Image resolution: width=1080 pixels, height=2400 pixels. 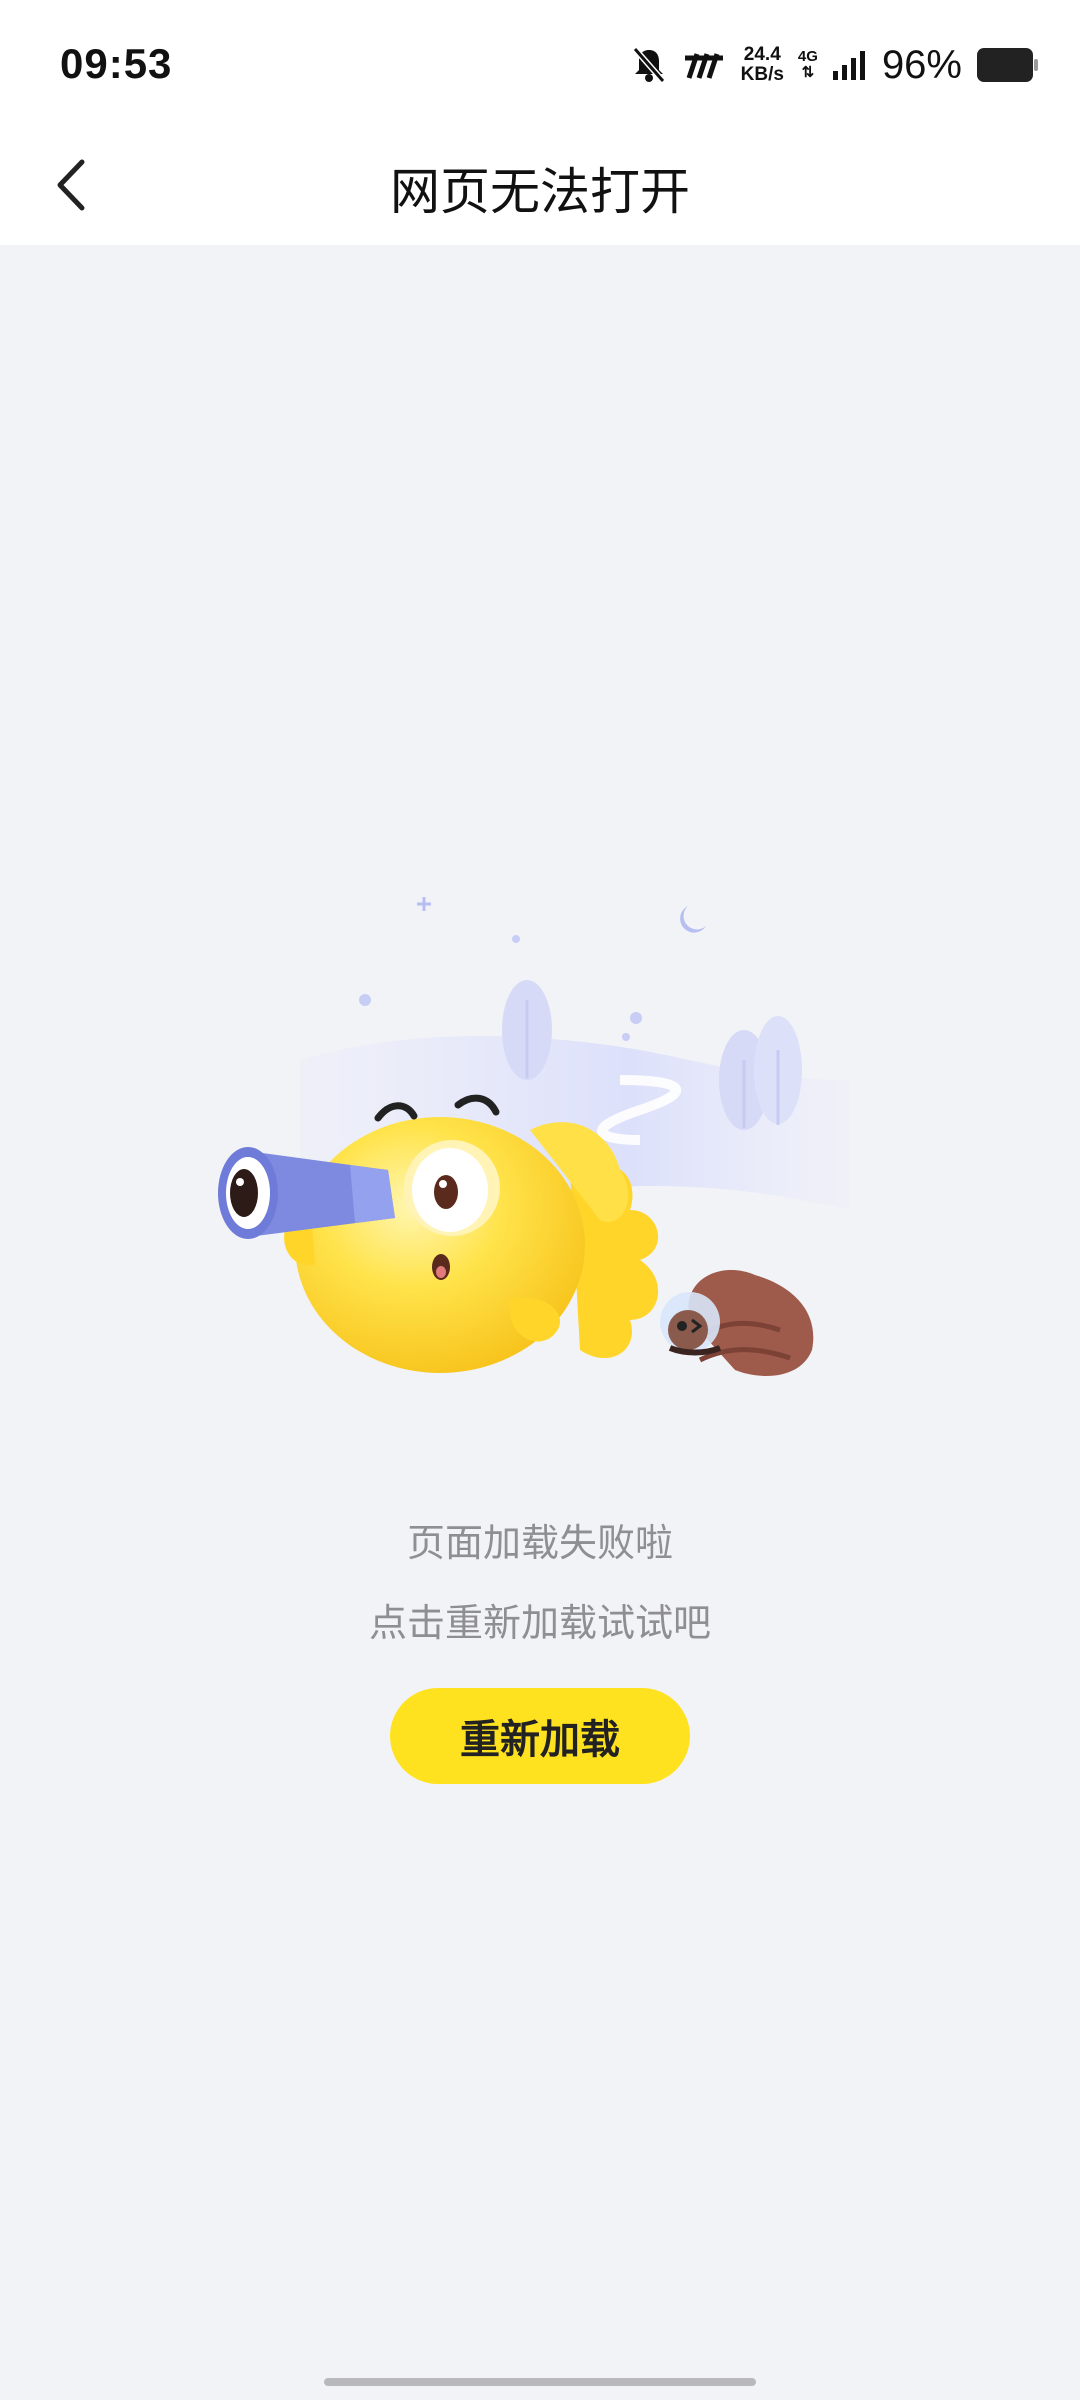 What do you see at coordinates (808, 72) in the screenshot?
I see `data-arrows-icon: ⇅` at bounding box center [808, 72].